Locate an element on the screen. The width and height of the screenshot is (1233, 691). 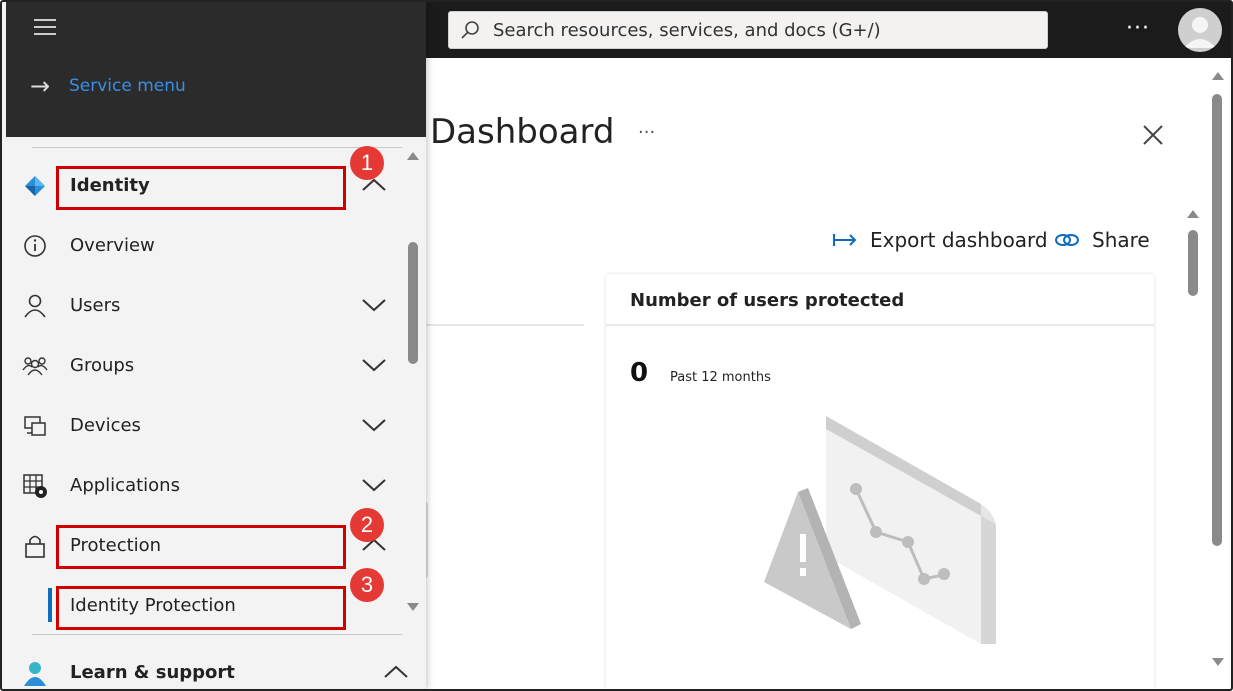
highlight-identity is located at coordinates (201, 188).